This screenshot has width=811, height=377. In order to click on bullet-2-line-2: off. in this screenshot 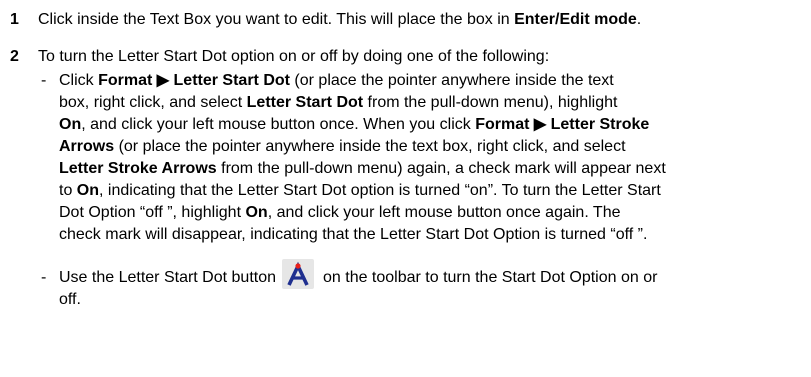, I will do `click(70, 299)`.